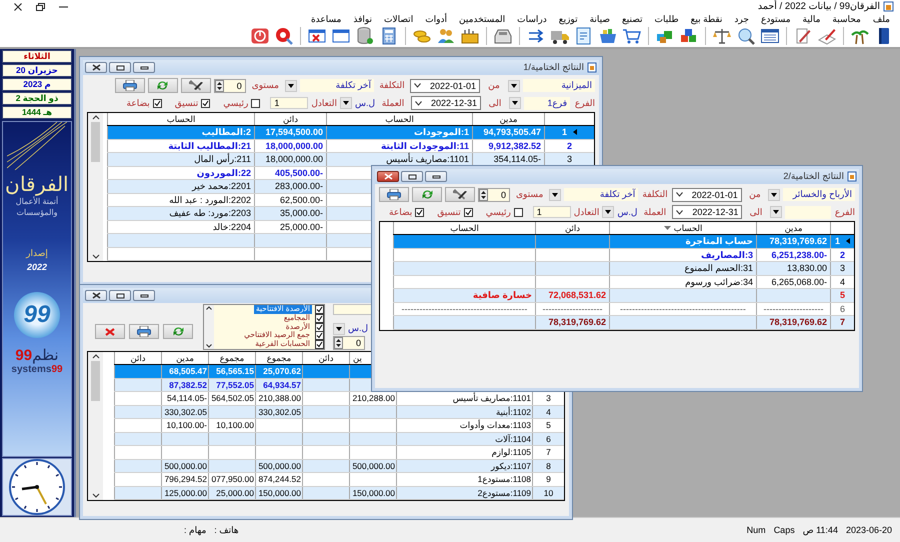  I want to click on menu-item: محاسبة, so click(846, 19).